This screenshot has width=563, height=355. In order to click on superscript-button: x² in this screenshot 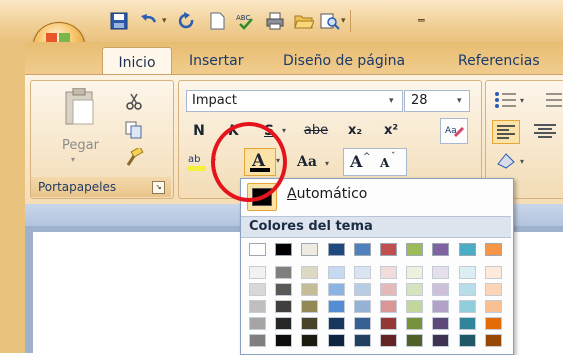, I will do `click(391, 131)`.